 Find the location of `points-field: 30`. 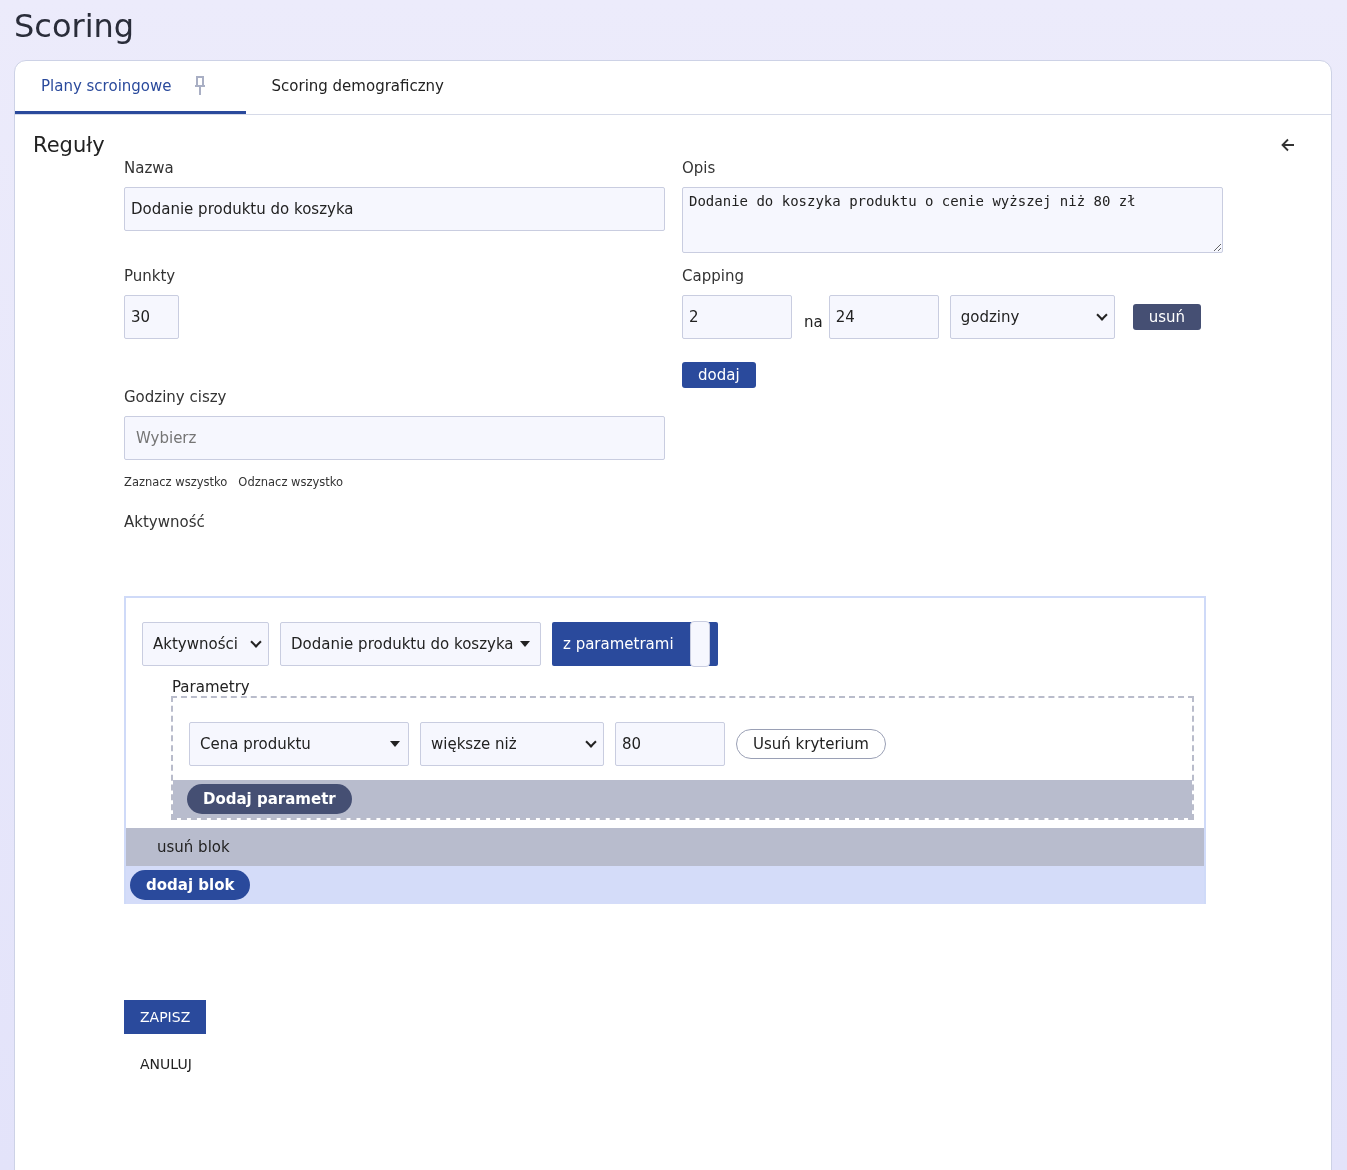

points-field: 30 is located at coordinates (151, 317).